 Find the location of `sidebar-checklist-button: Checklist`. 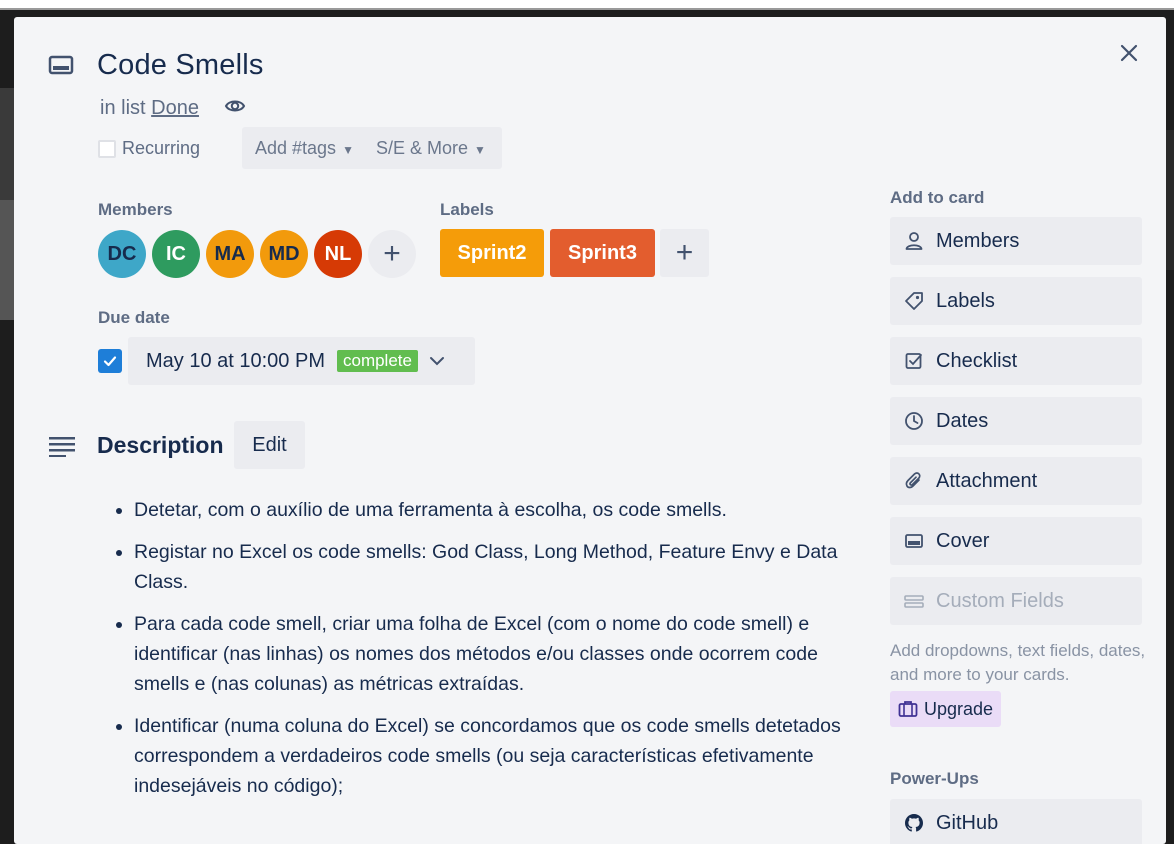

sidebar-checklist-button: Checklist is located at coordinates (1016, 361).